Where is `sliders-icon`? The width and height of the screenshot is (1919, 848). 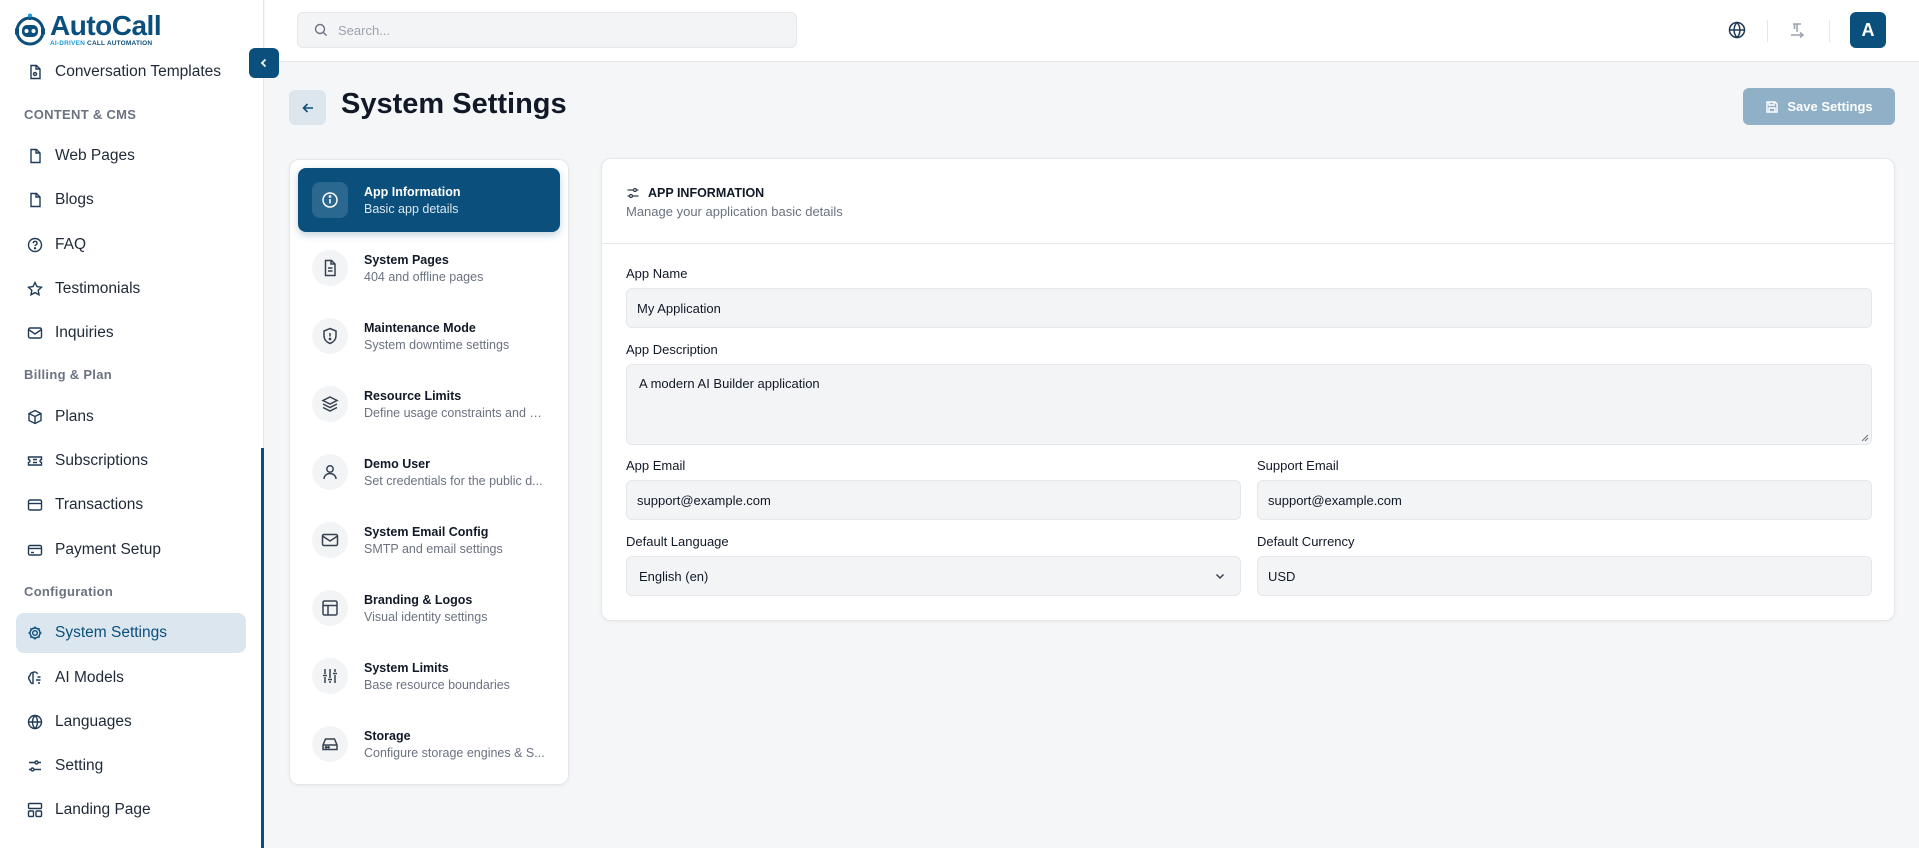
sliders-icon is located at coordinates (35, 766).